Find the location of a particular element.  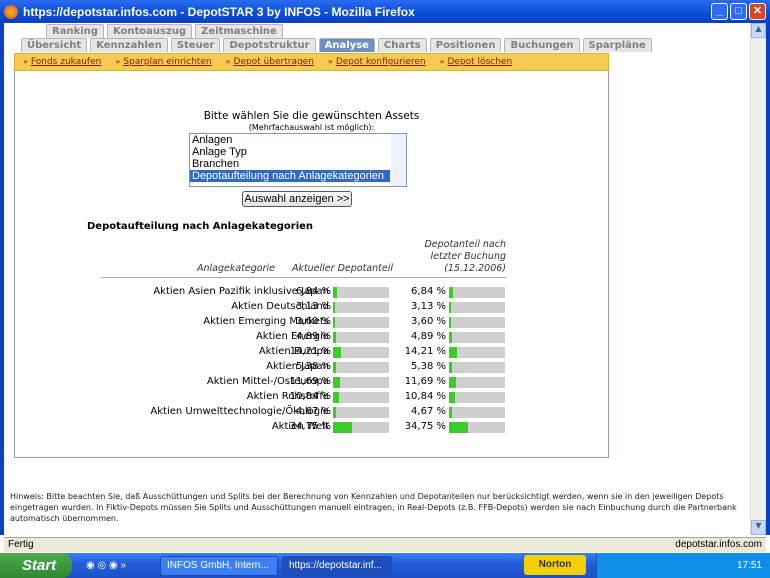

tab-7: Buchungen is located at coordinates (542, 45).